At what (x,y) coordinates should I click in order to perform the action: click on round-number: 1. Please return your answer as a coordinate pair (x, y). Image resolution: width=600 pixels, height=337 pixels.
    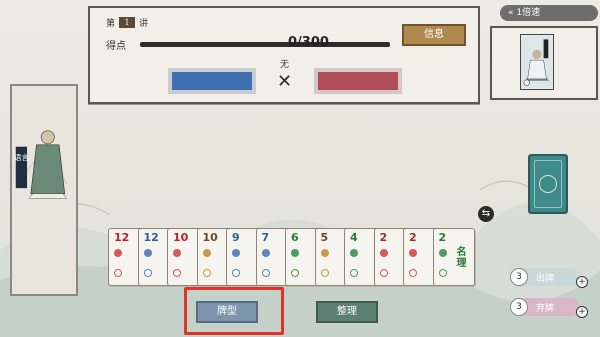
    Looking at the image, I should click on (127, 22).